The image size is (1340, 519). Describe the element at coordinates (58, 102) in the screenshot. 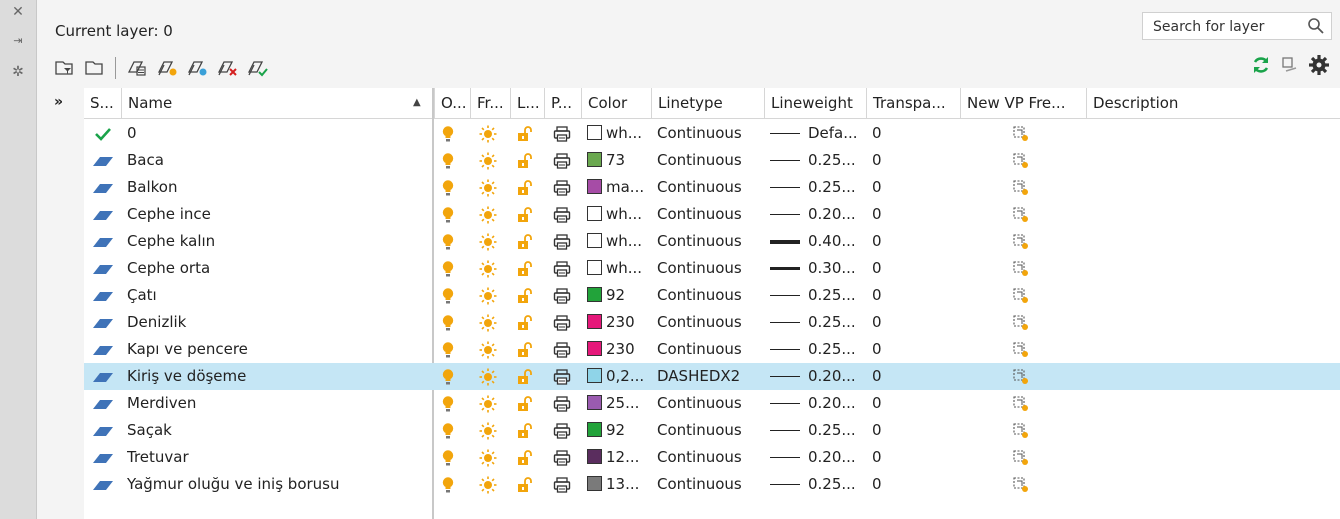

I see `expand-filter-tree-icon: »` at that location.